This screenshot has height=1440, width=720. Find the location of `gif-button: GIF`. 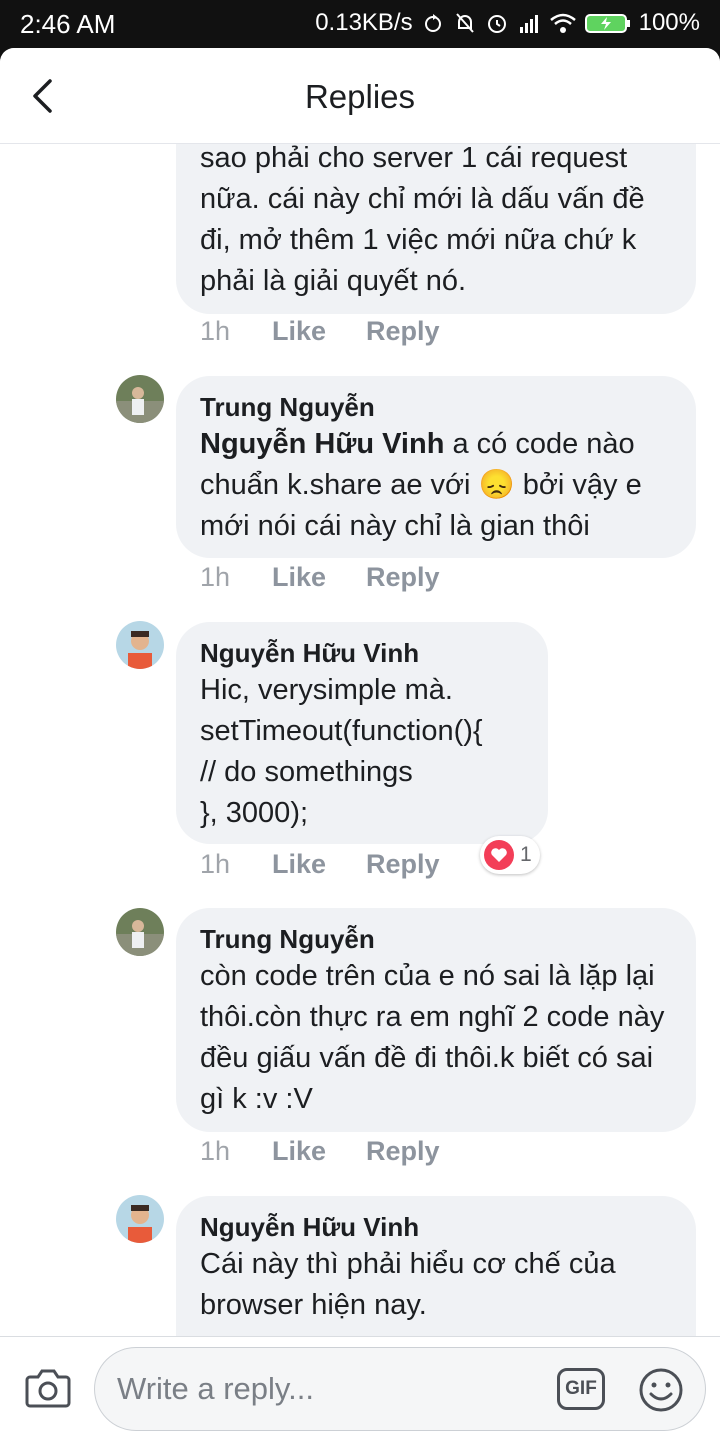

gif-button: GIF is located at coordinates (581, 1389).